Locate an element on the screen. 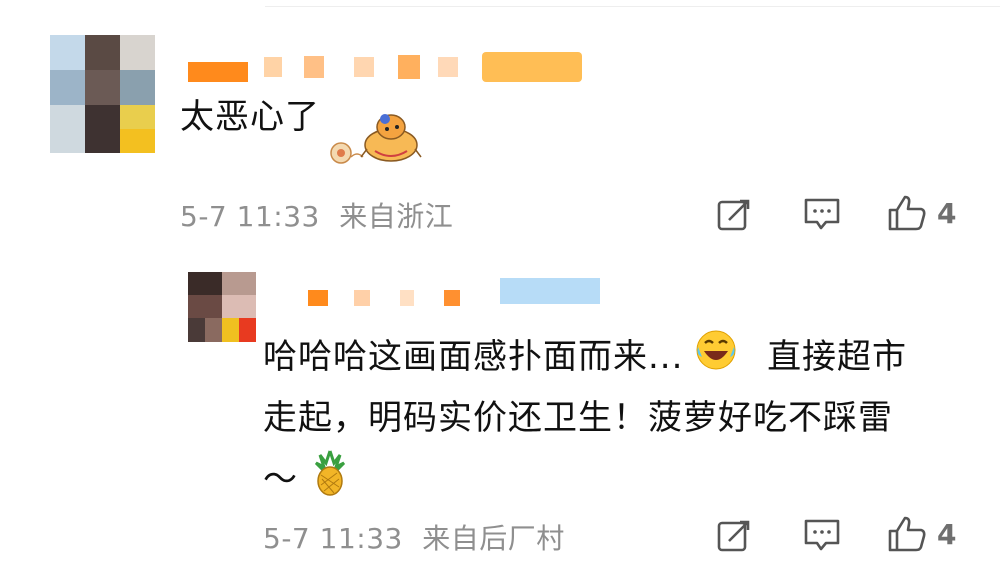 This screenshot has width=1000, height=572. comment-button is located at coordinates (822, 214).